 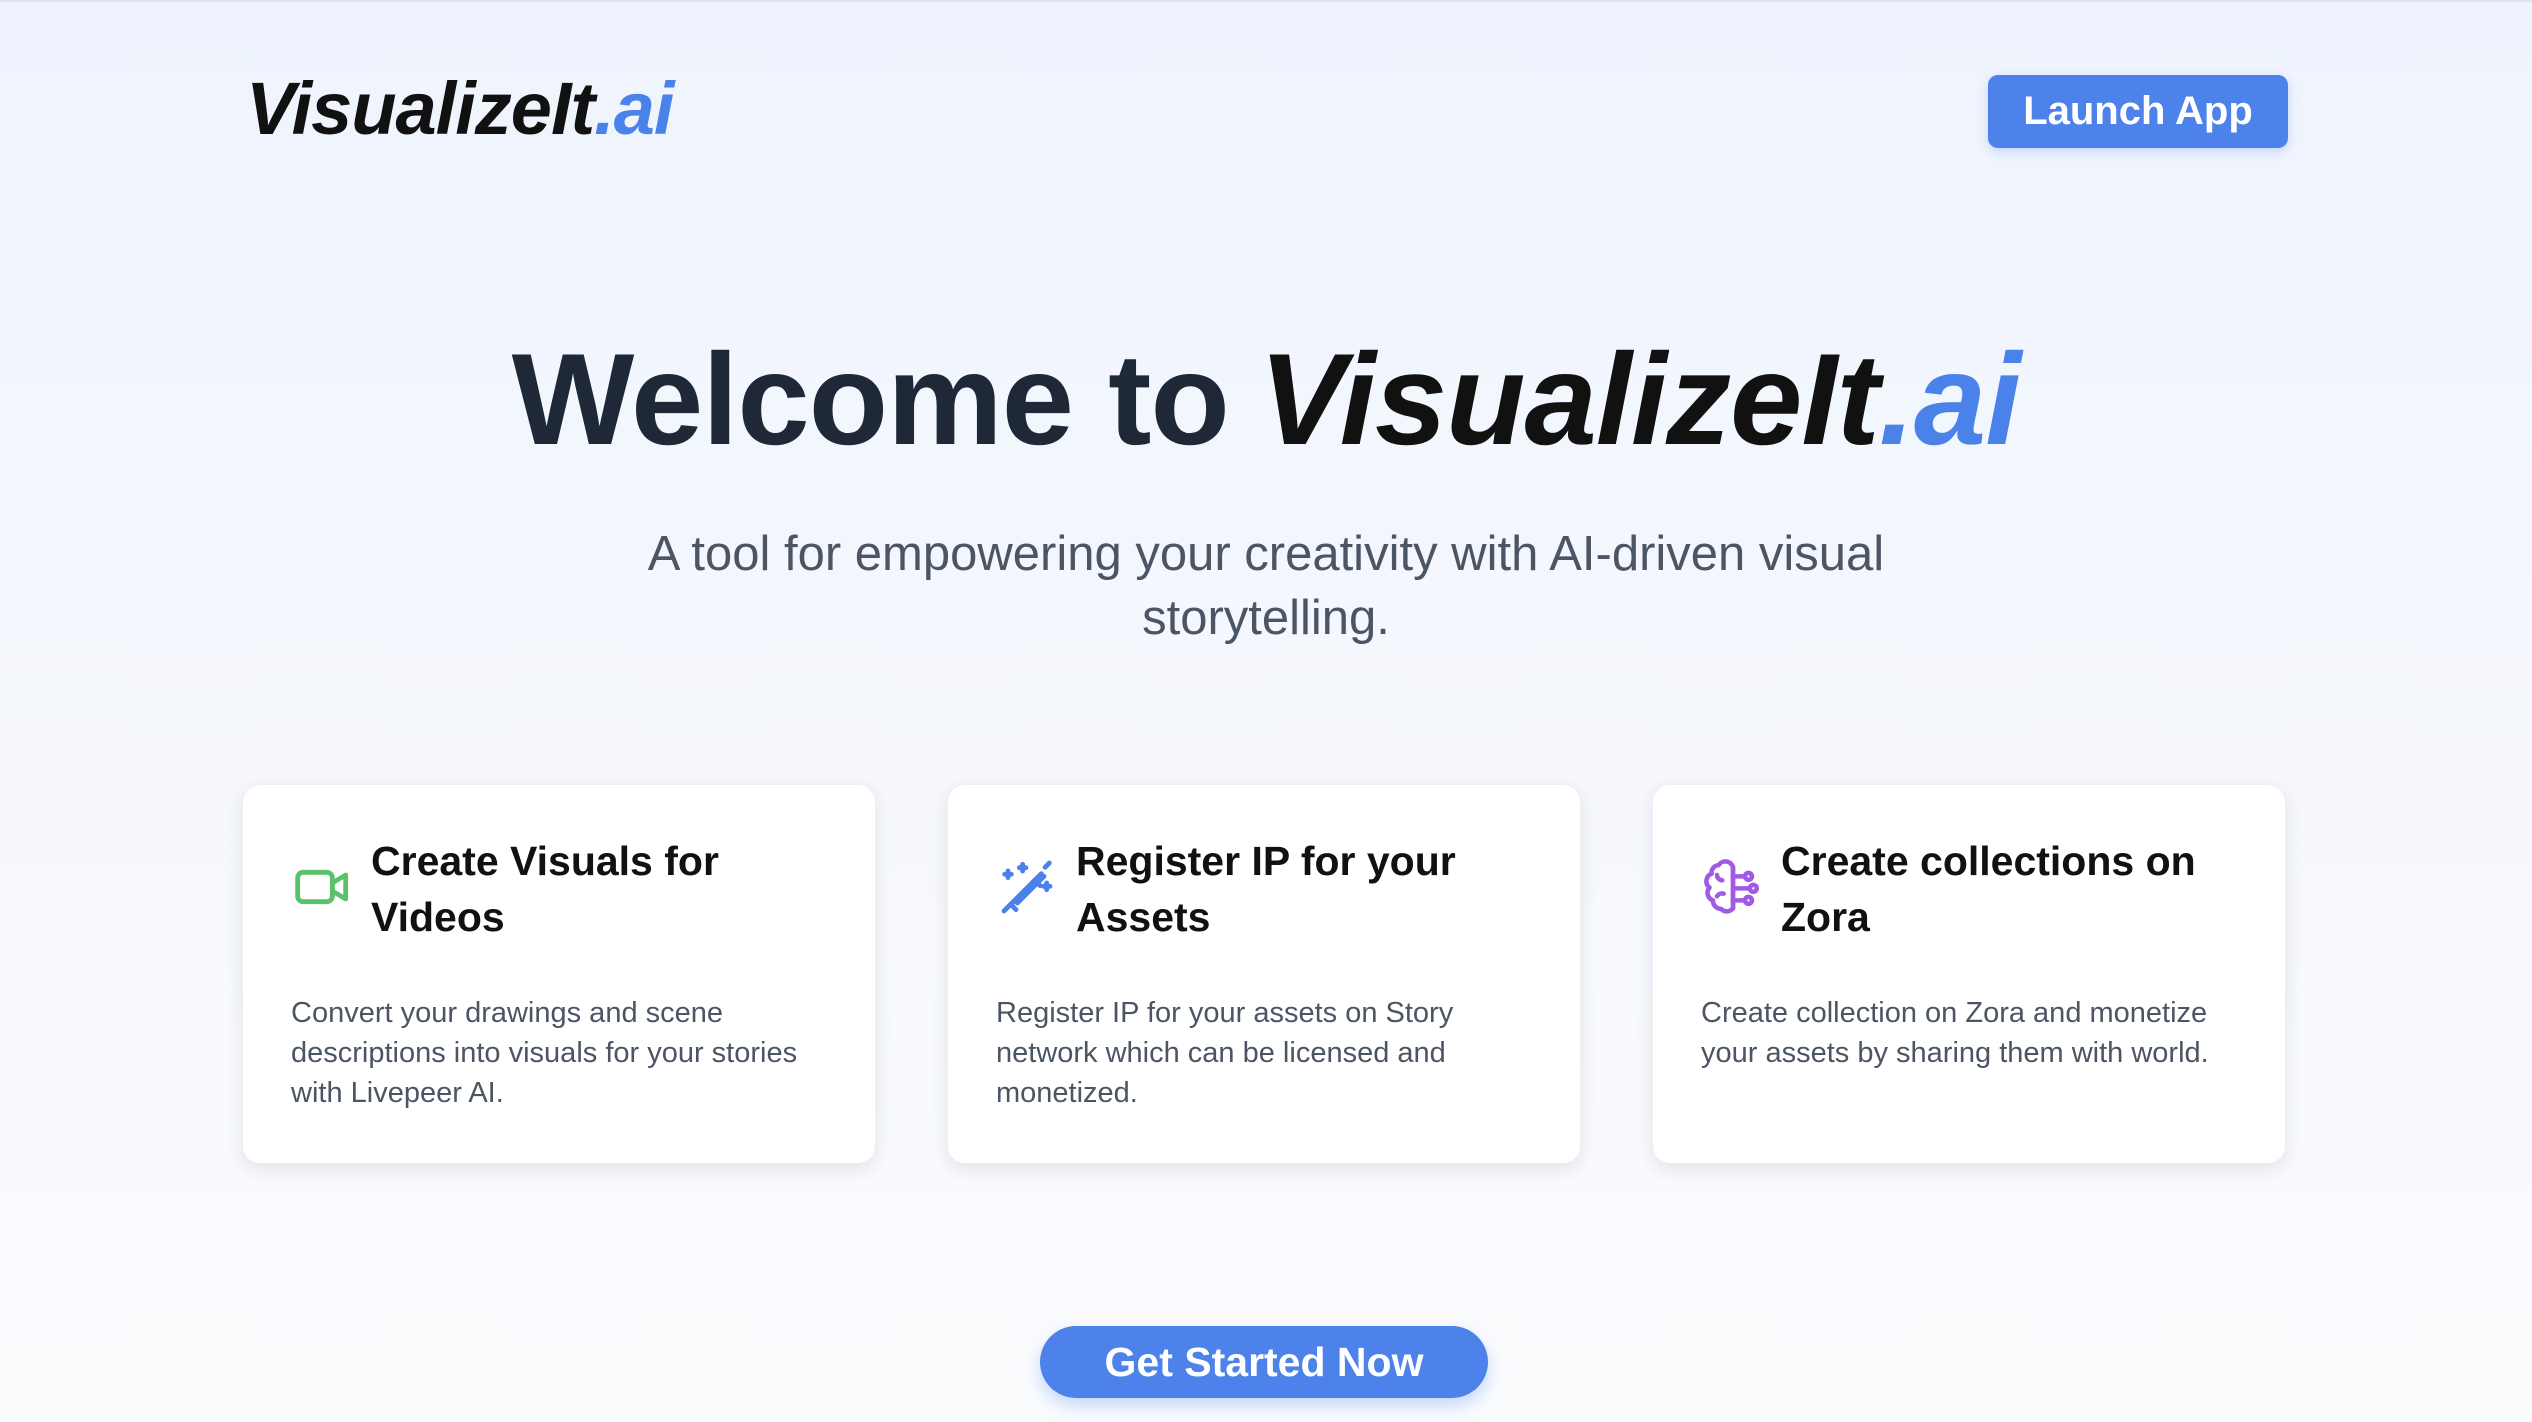 What do you see at coordinates (1569, 399) in the screenshot?
I see `hero-brand-main: VisualizeIt` at bounding box center [1569, 399].